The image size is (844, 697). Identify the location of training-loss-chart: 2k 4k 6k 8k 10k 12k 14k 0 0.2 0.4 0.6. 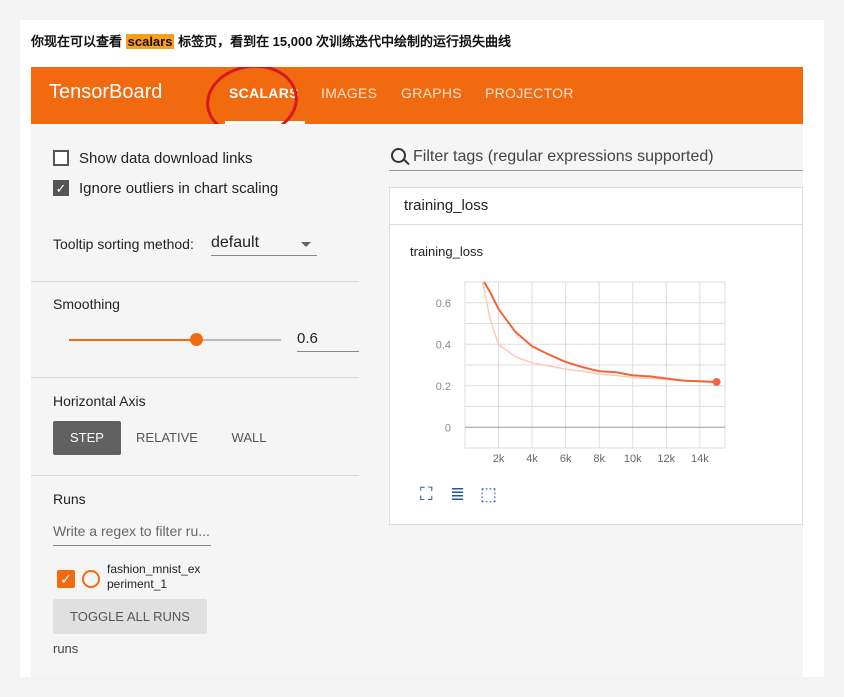
(580, 366).